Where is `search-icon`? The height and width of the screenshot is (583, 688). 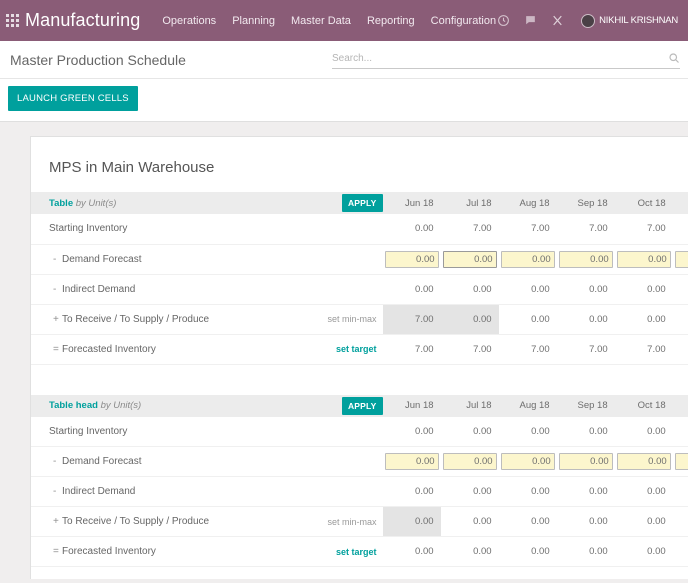
search-icon is located at coordinates (674, 58).